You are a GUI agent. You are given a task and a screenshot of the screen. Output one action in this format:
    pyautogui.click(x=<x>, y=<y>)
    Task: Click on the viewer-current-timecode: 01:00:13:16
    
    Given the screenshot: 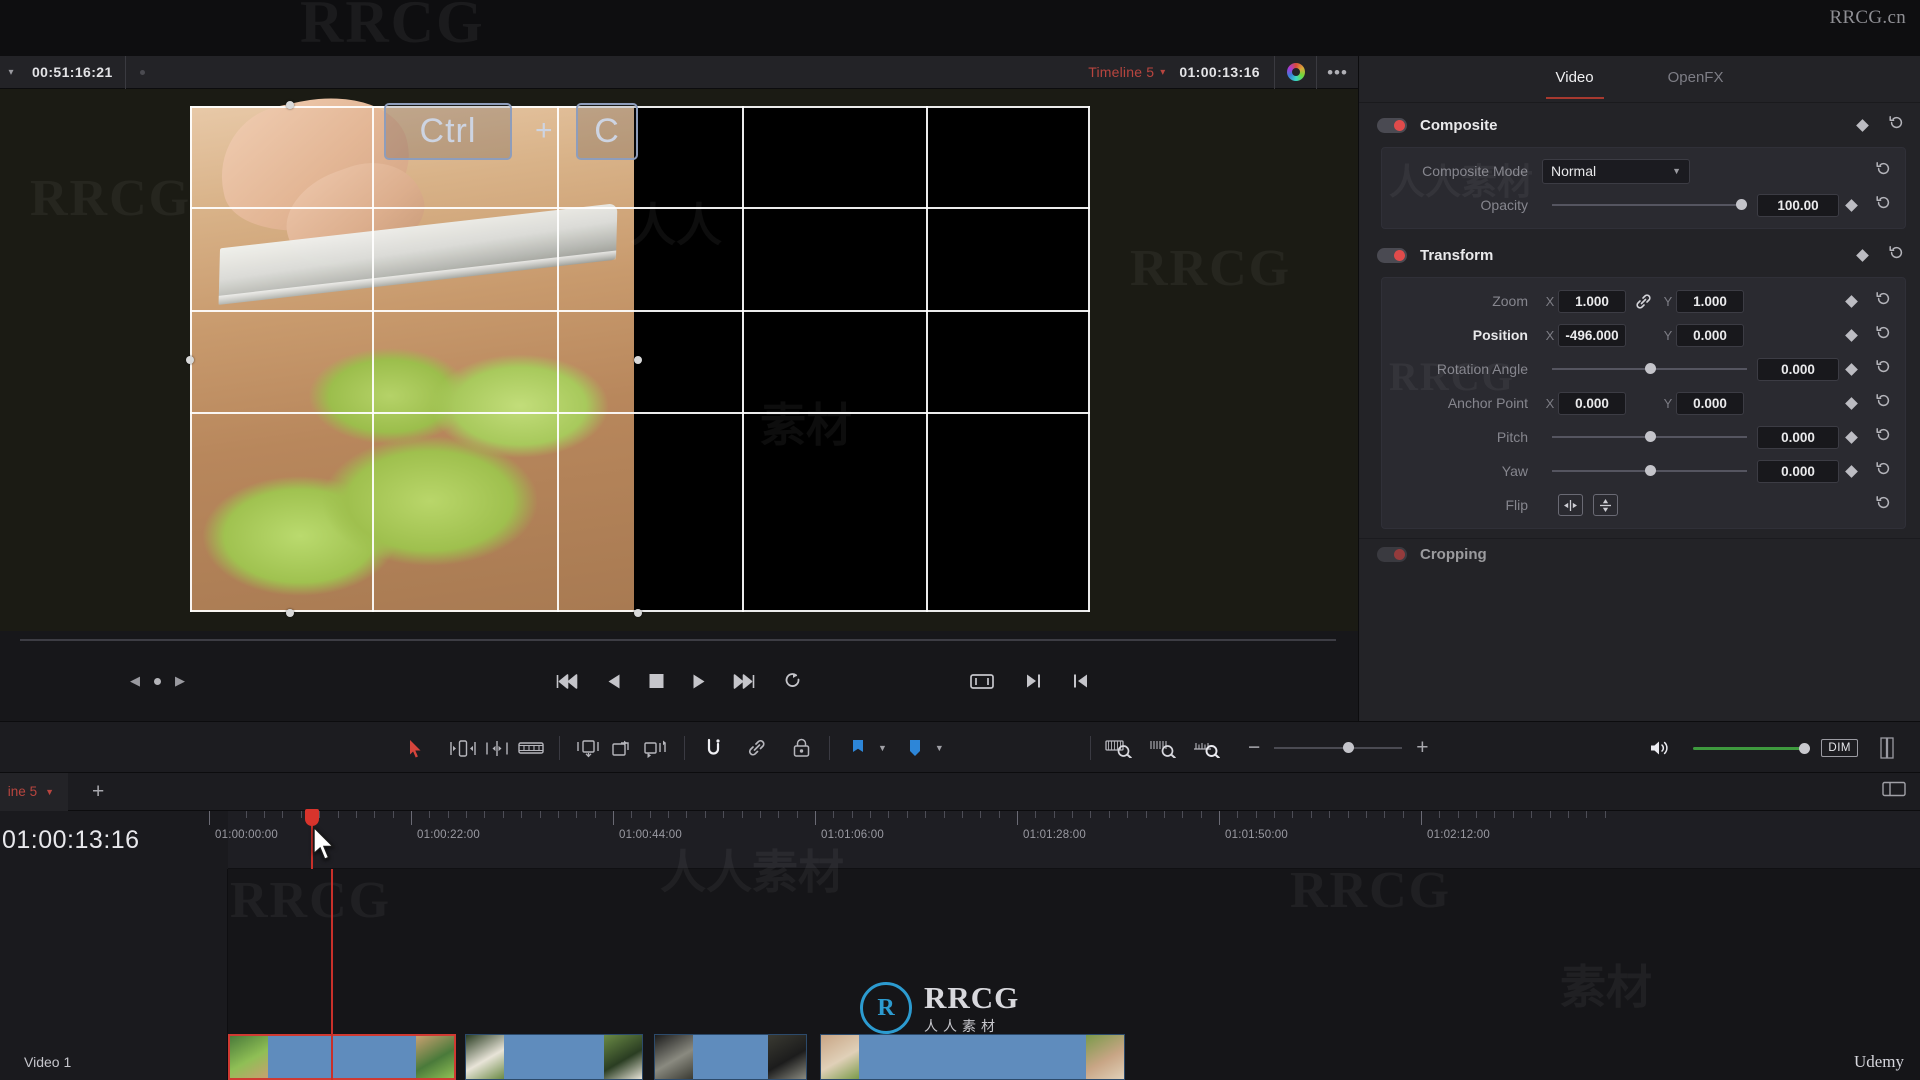 What is the action you would take?
    pyautogui.click(x=1219, y=72)
    